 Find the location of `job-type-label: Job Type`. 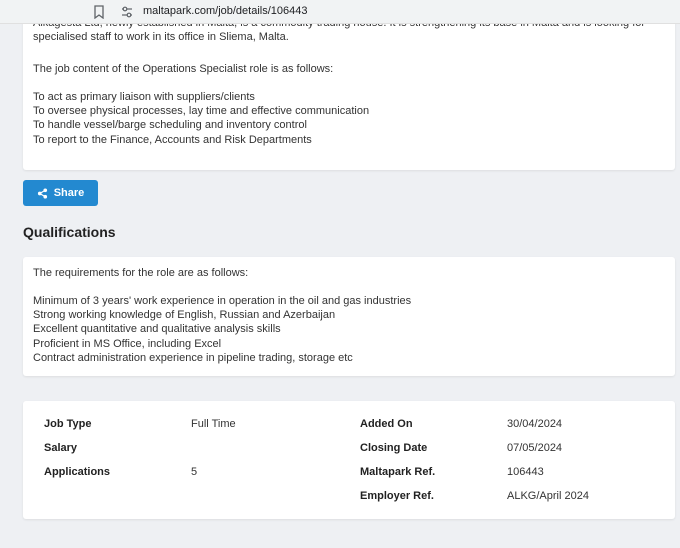

job-type-label: Job Type is located at coordinates (68, 424).